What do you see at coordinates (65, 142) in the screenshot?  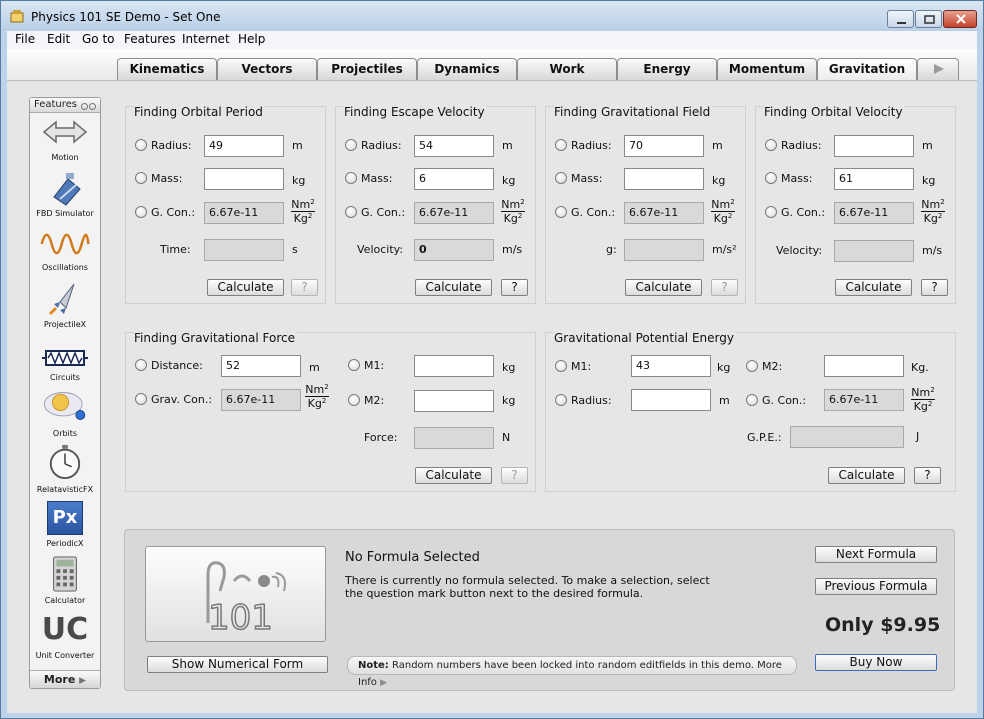 I see `sidebar-item-motion: Motion` at bounding box center [65, 142].